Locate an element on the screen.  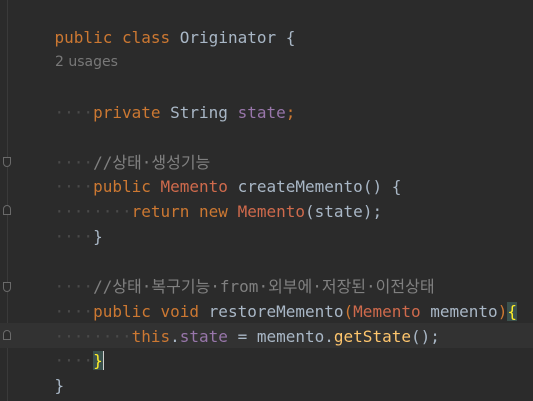
code-line-comment-create: ····//상태·생성기능 is located at coordinates (113, 148).